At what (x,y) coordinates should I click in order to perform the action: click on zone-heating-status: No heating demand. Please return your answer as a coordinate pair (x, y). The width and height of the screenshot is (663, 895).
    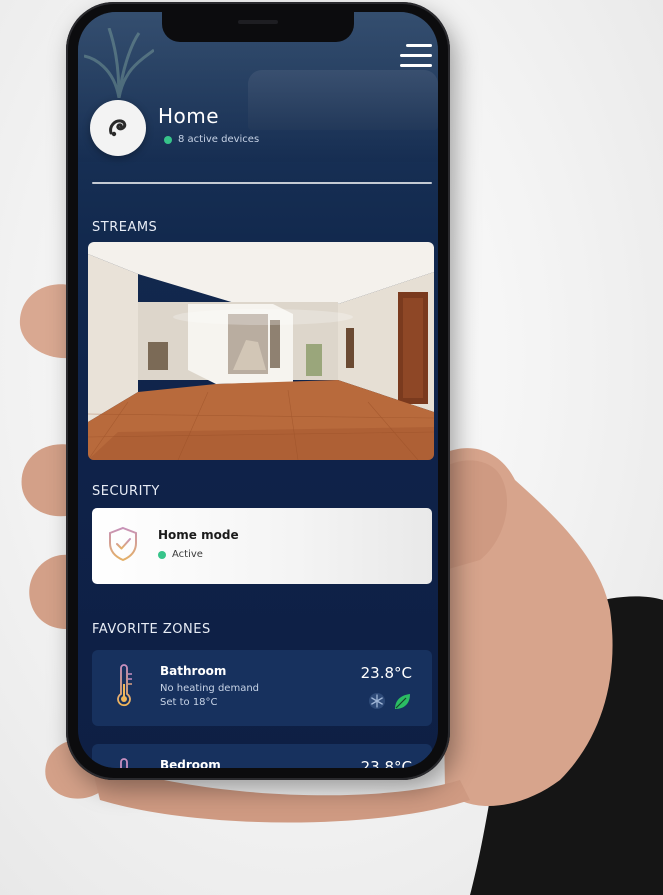
    Looking at the image, I should click on (210, 688).